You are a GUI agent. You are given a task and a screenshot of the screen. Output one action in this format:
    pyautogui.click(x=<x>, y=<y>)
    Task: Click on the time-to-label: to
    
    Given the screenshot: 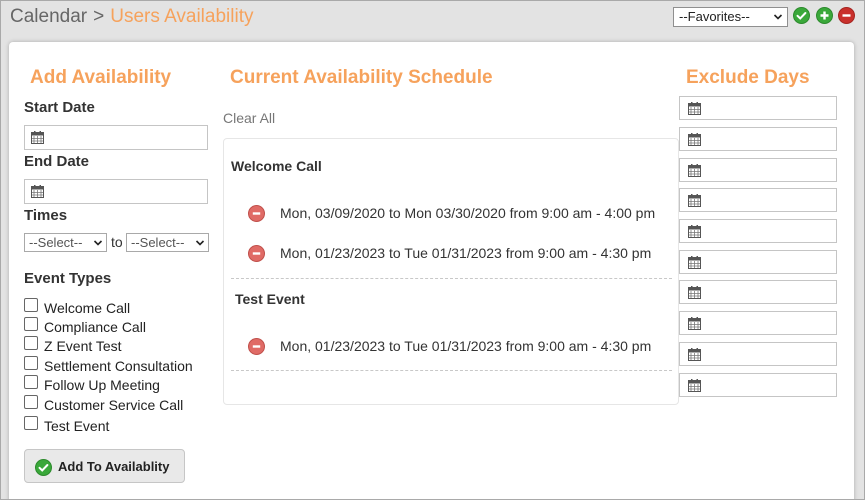 What is the action you would take?
    pyautogui.click(x=117, y=242)
    